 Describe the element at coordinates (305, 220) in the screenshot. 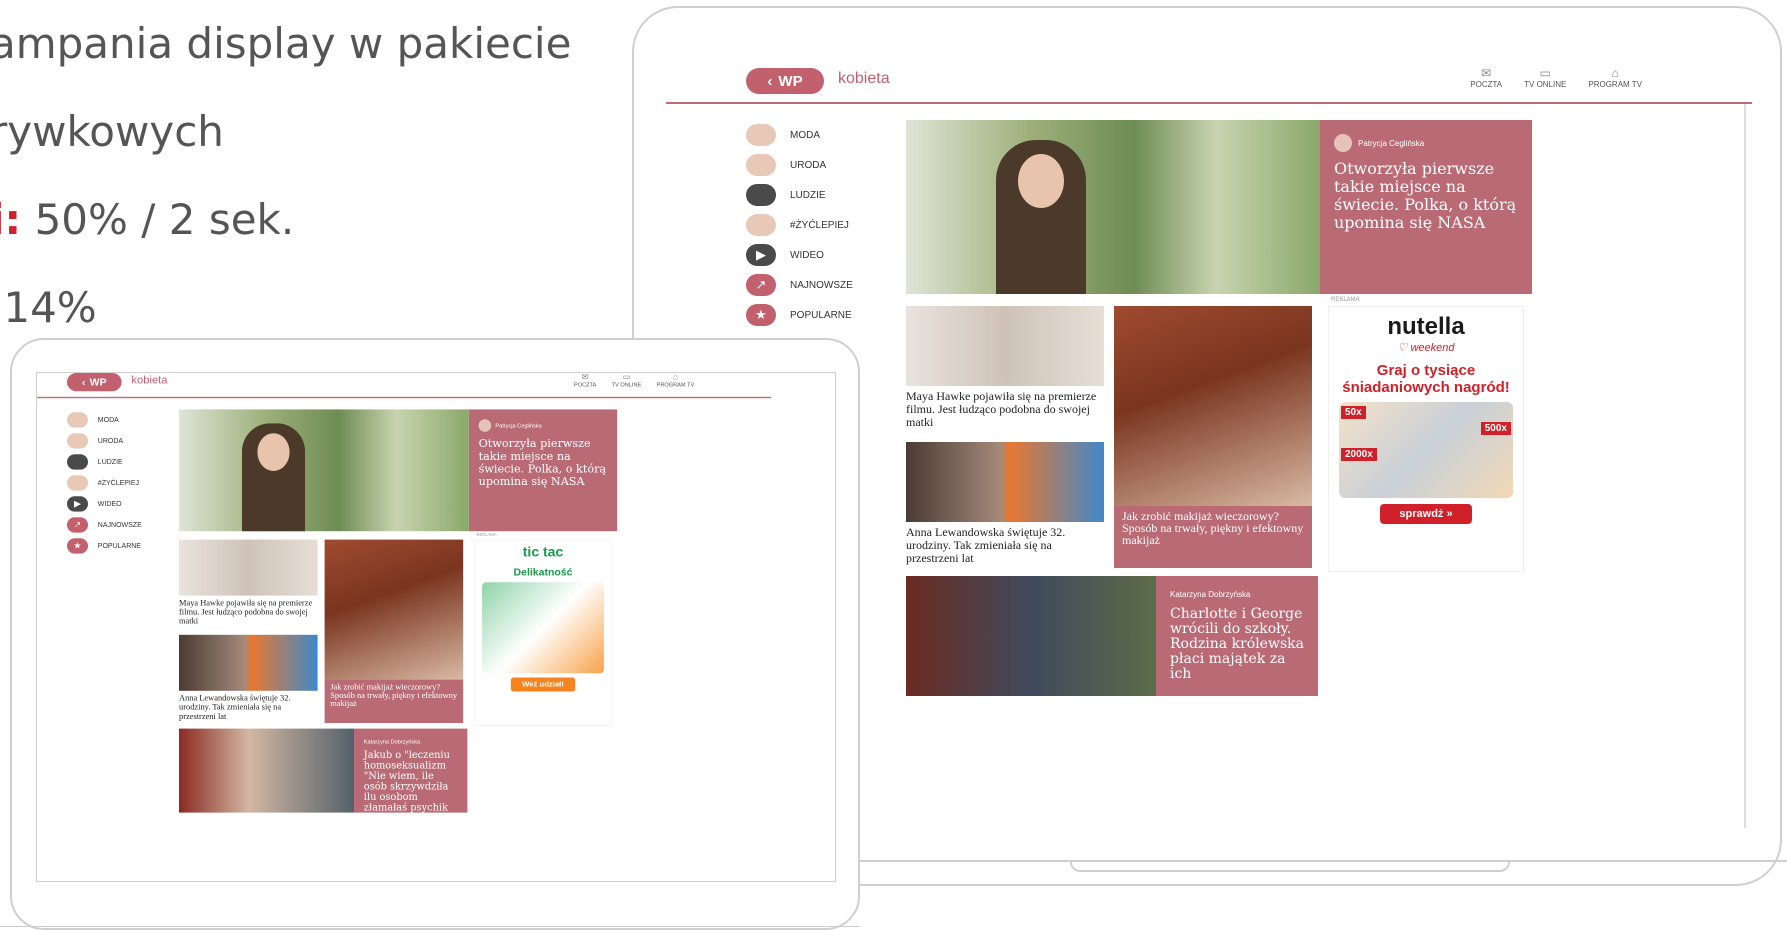

I see `bullet-line-3: i: 50% / 2 sek.` at that location.